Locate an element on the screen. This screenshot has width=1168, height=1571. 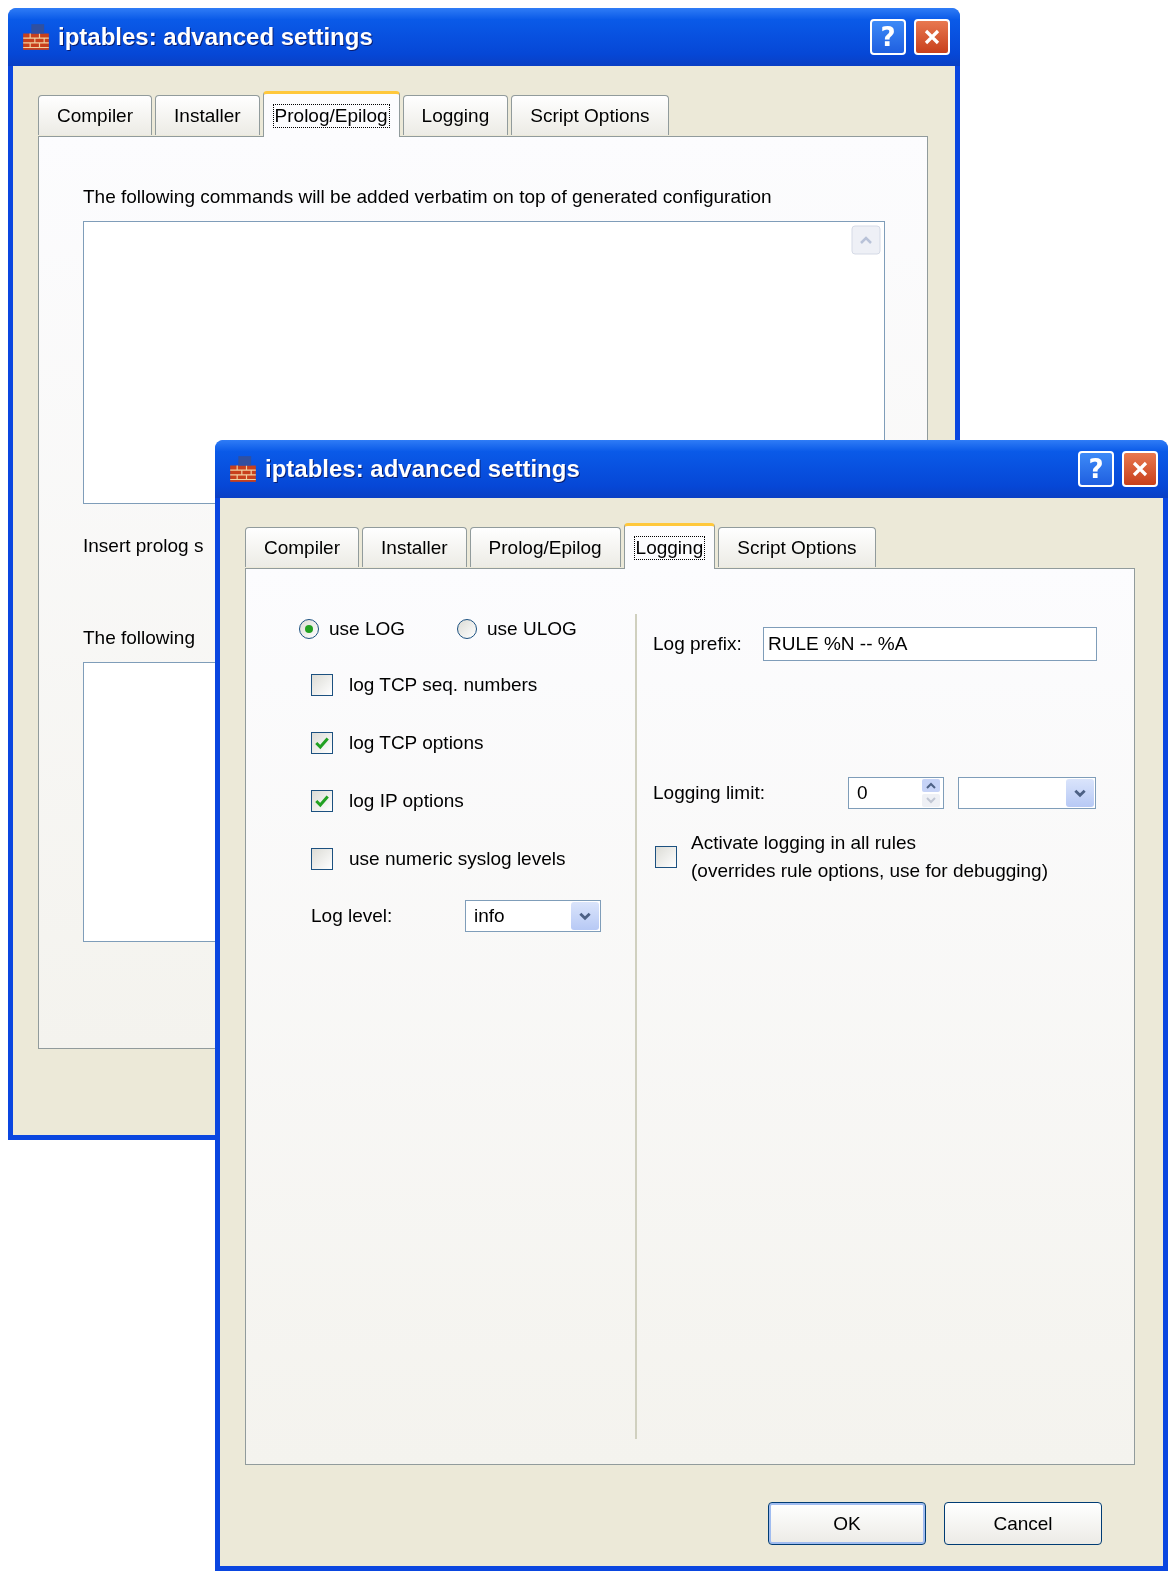
spin-arrows-icon is located at coordinates (931, 793).